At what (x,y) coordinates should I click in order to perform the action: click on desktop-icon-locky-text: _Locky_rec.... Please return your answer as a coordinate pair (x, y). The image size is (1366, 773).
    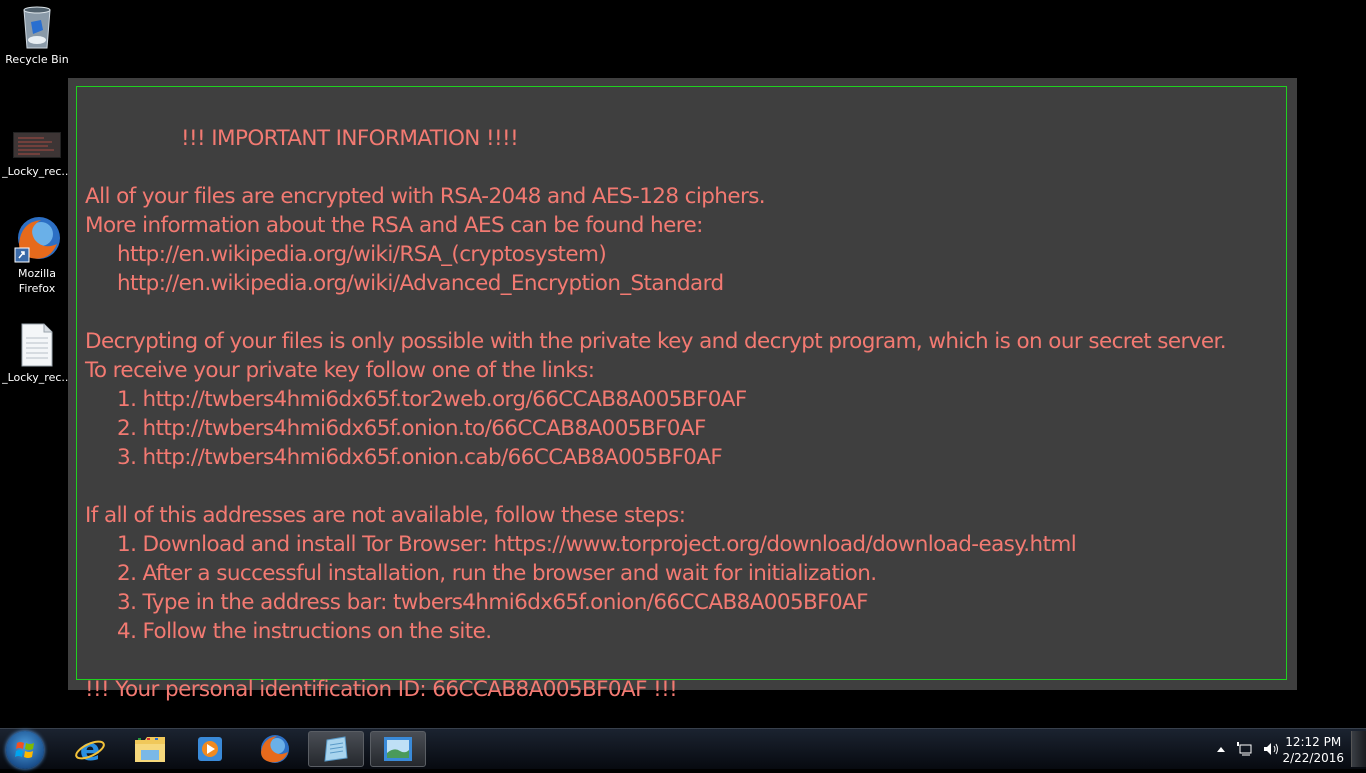
    Looking at the image, I should click on (37, 353).